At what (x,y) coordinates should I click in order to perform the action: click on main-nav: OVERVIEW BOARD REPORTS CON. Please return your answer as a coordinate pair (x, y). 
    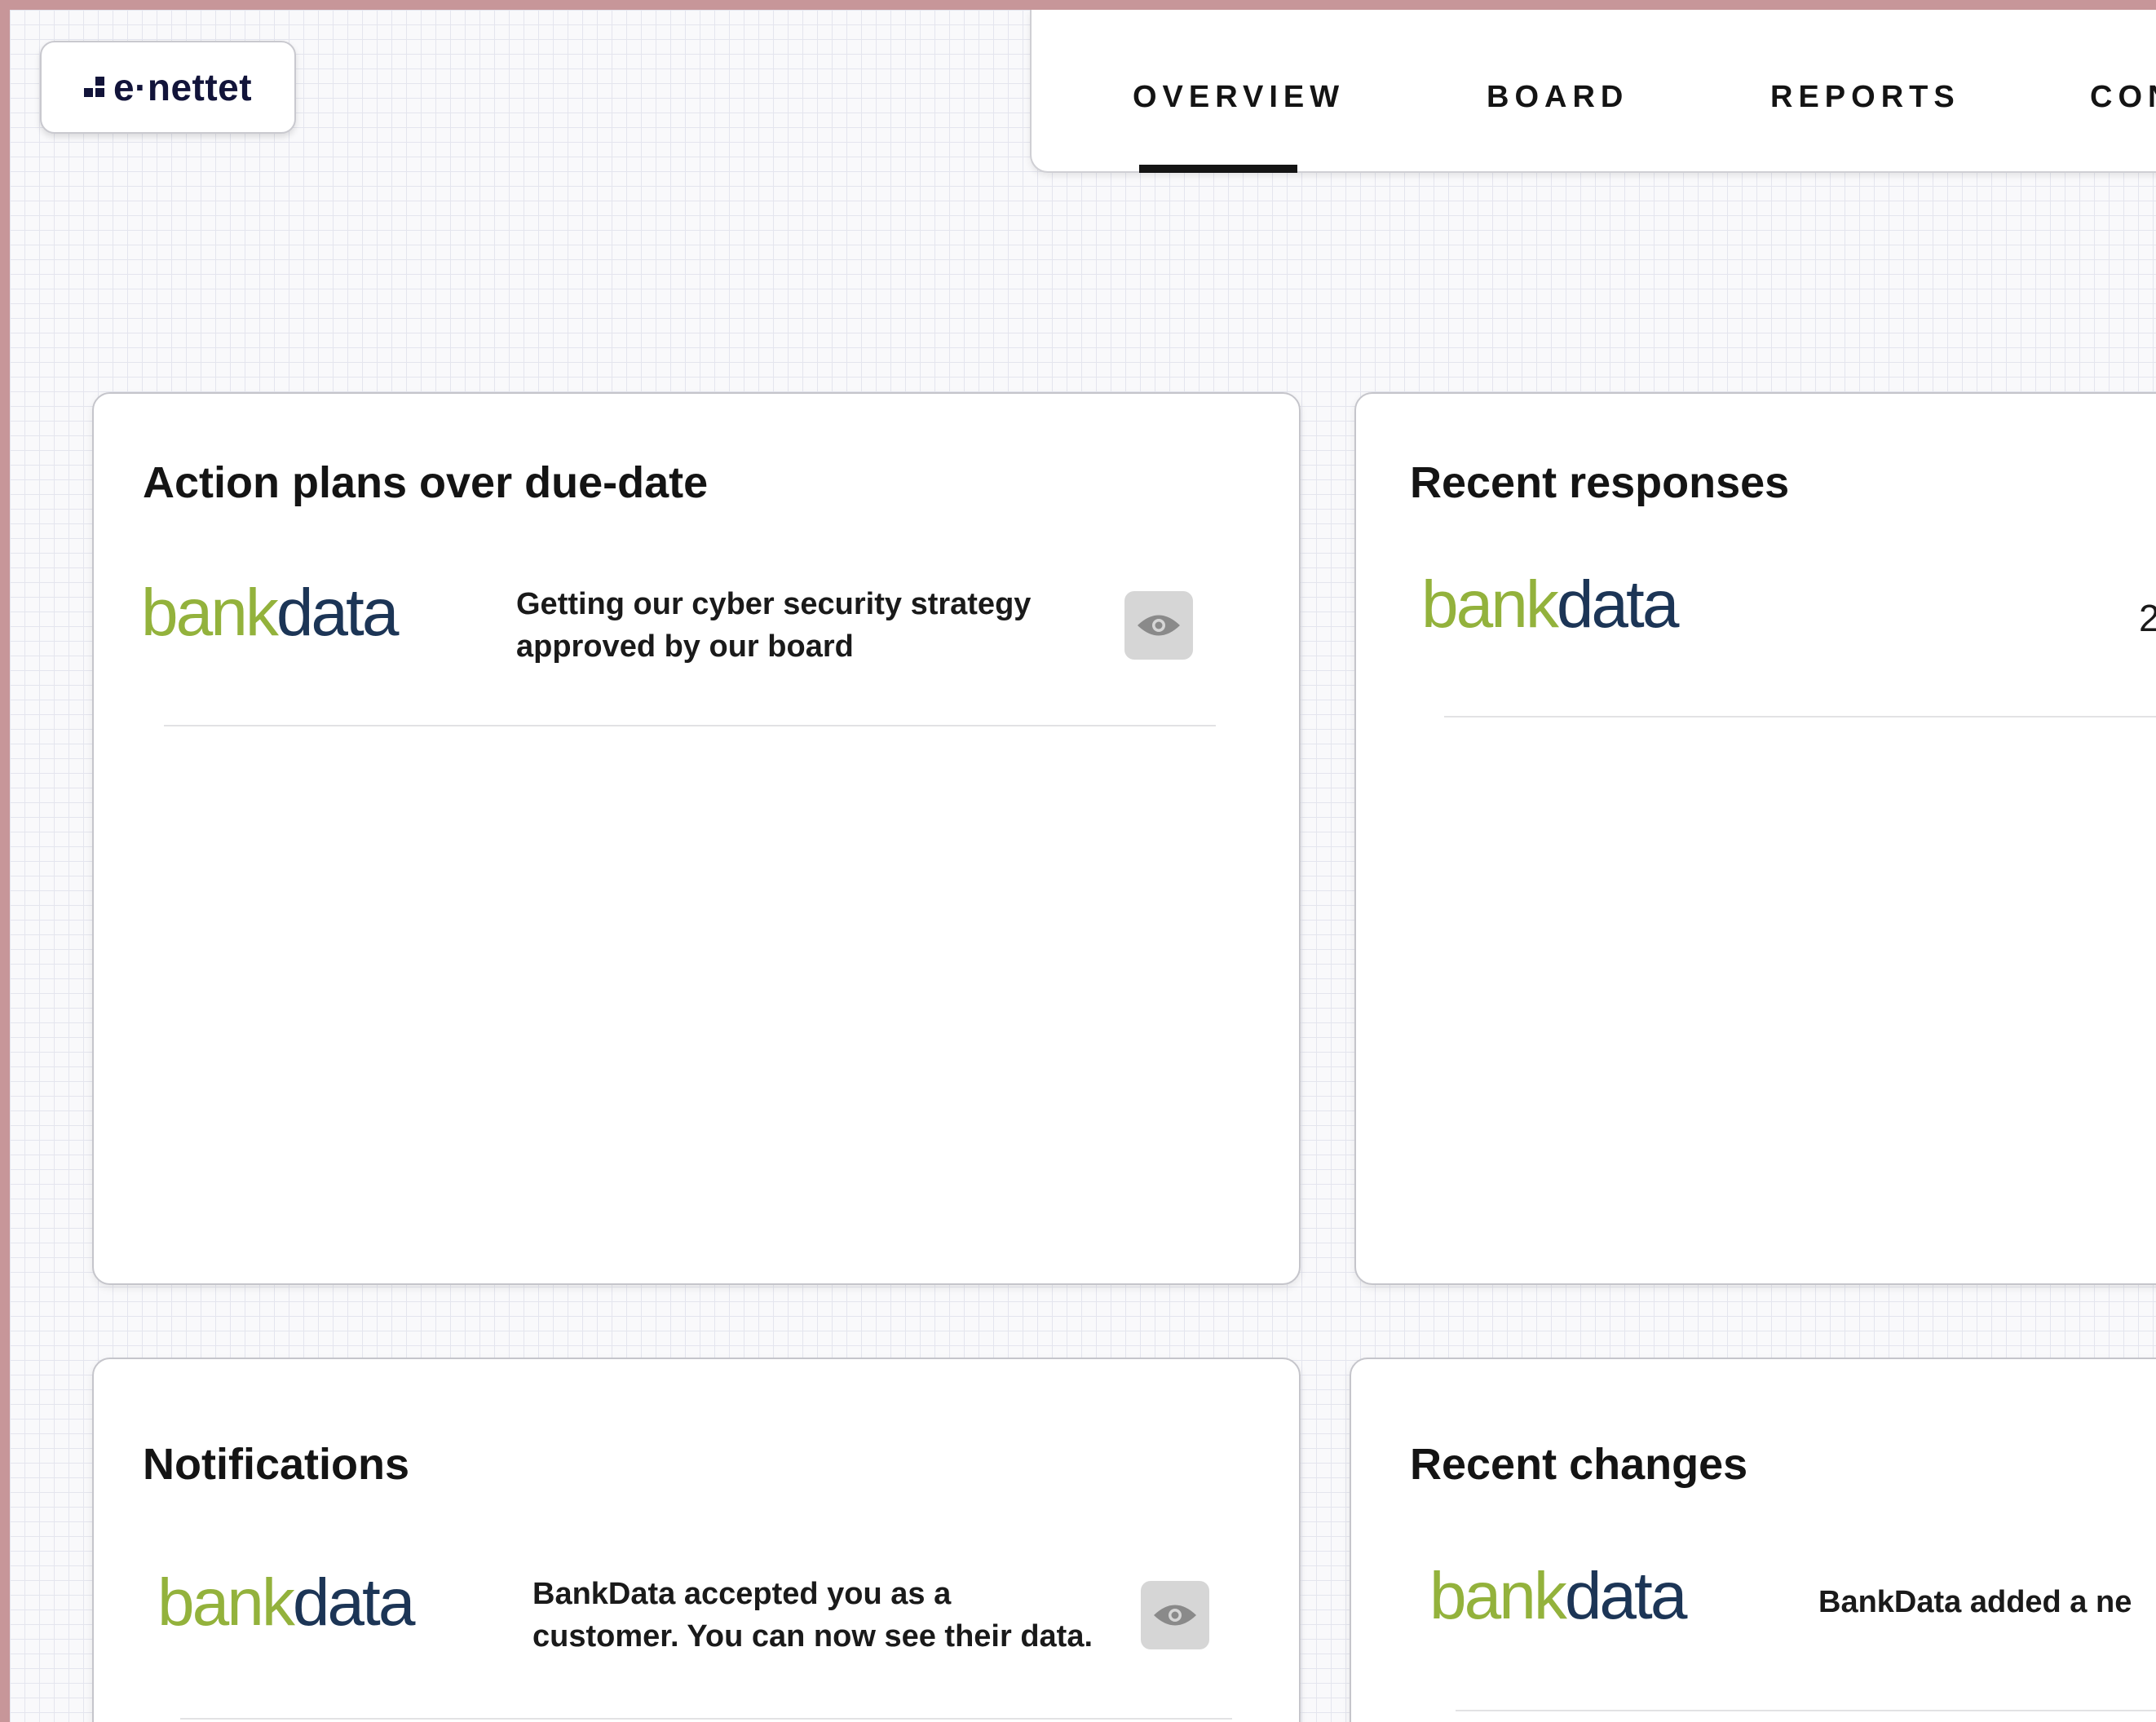
    Looking at the image, I should click on (1593, 91).